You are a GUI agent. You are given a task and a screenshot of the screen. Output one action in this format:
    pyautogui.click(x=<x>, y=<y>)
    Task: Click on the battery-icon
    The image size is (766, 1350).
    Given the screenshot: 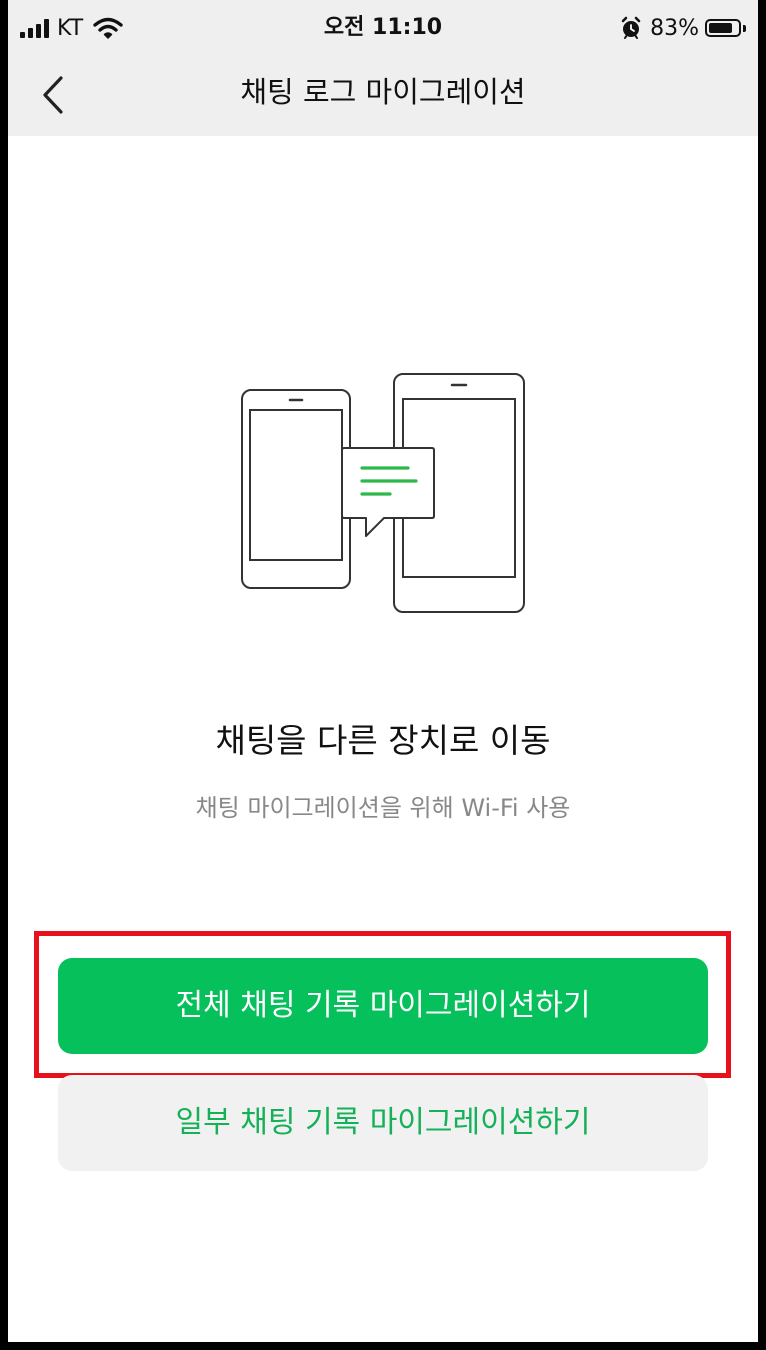 What is the action you would take?
    pyautogui.click(x=723, y=28)
    